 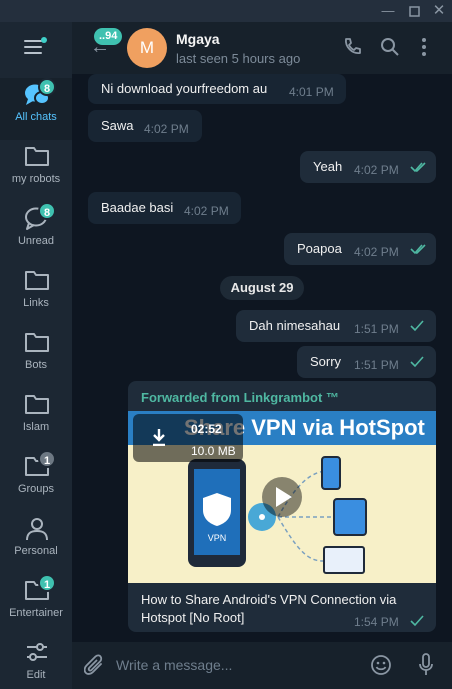 What do you see at coordinates (328, 166) in the screenshot?
I see `message-text: Yeah` at bounding box center [328, 166].